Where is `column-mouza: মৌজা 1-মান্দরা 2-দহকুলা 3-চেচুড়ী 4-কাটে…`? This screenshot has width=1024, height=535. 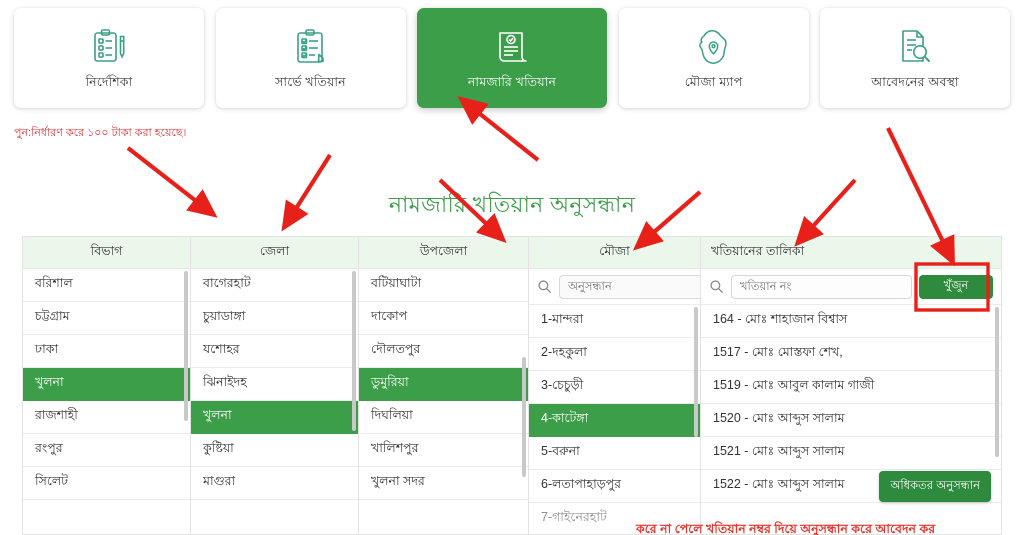 column-mouza: মৌজা 1-মান্দরা 2-দহকুলা 3-চেচুড়ী 4-কাটে… is located at coordinates (614, 385).